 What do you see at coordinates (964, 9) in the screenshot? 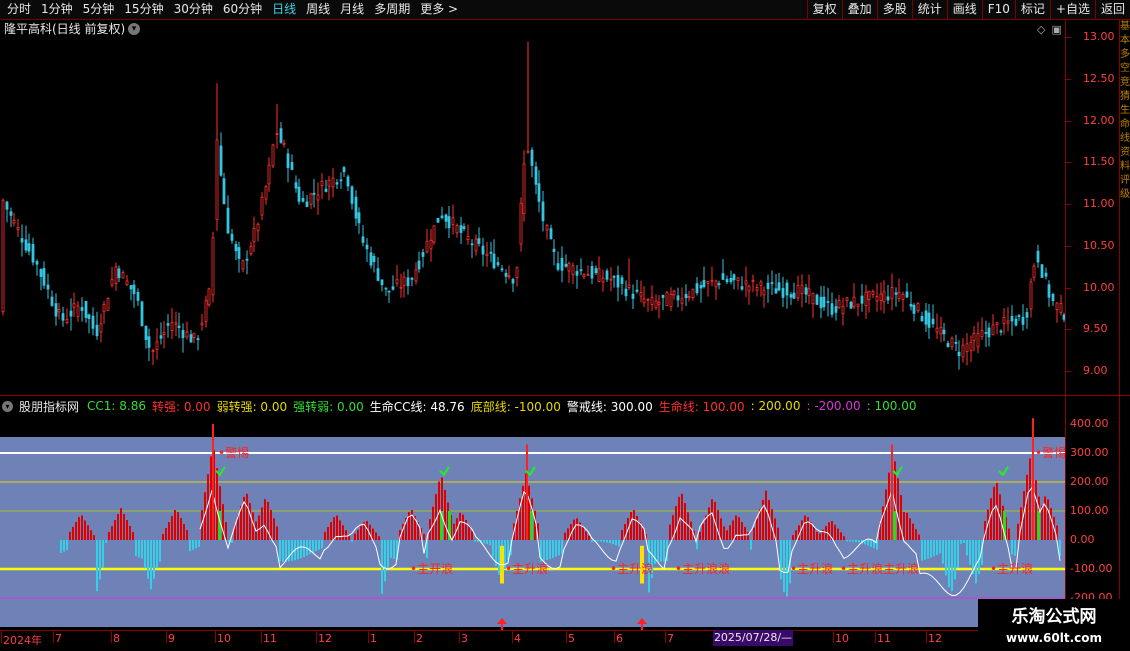
I see `tool-button-4: 画线` at bounding box center [964, 9].